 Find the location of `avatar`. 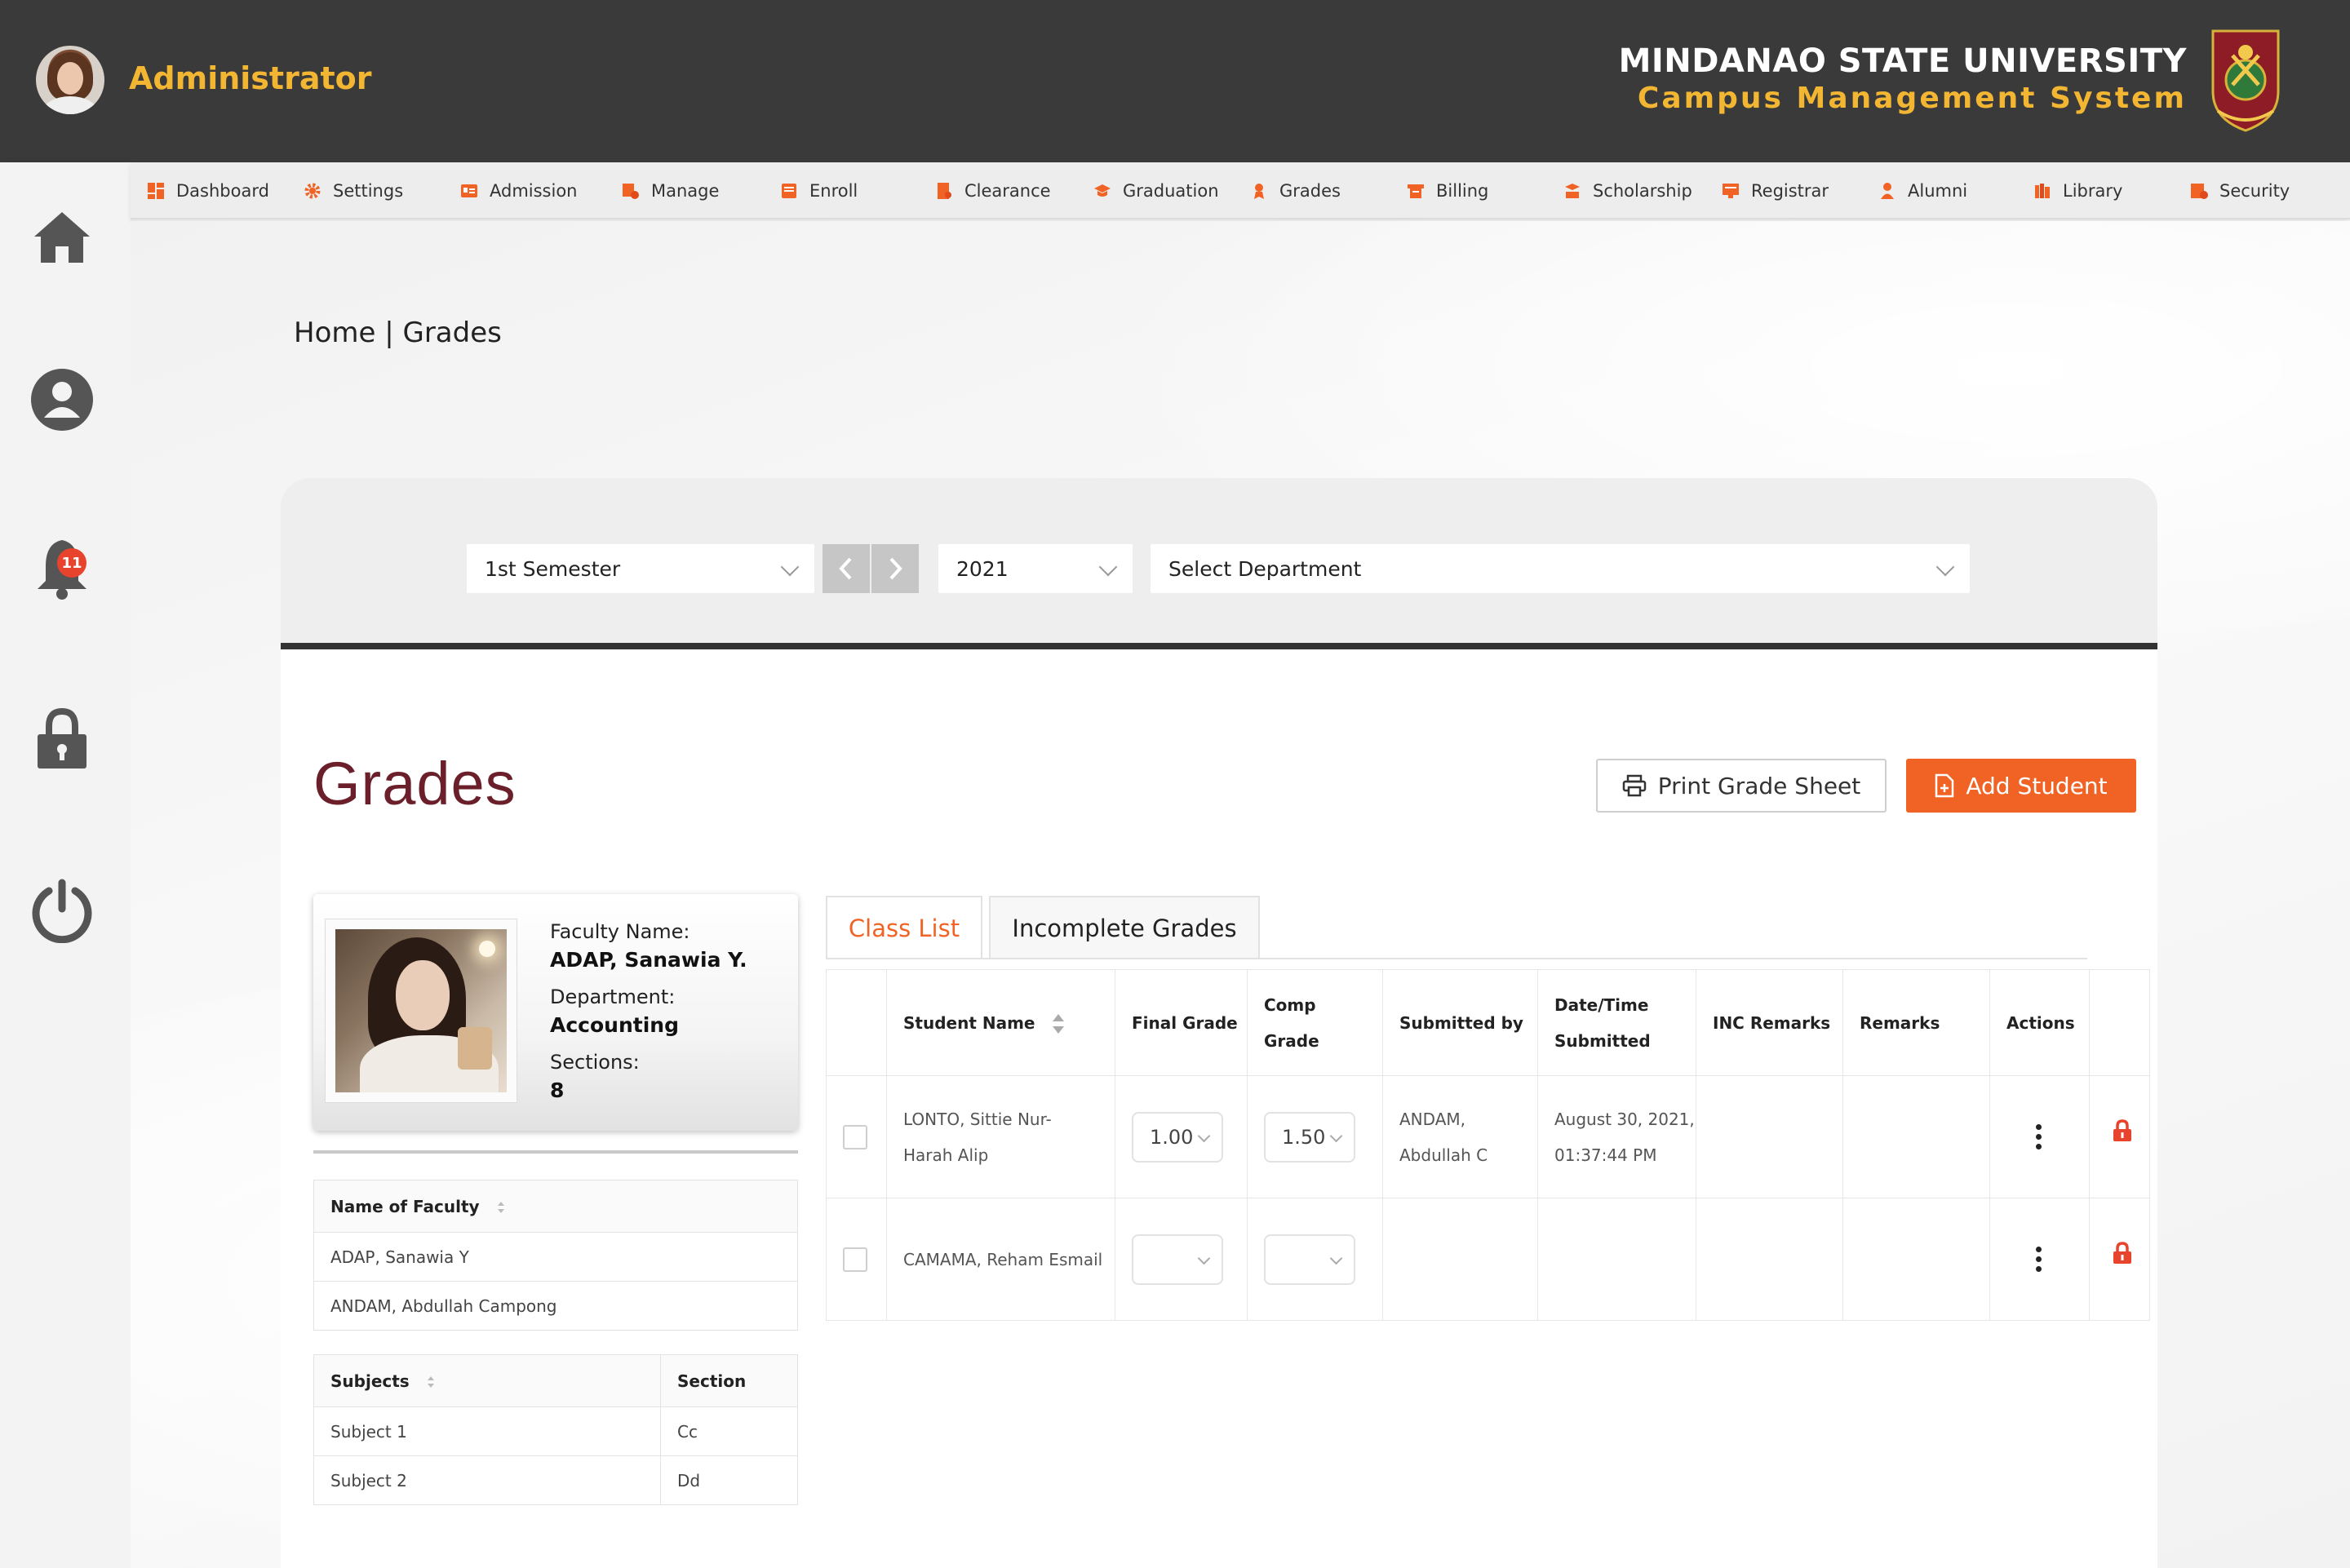

avatar is located at coordinates (70, 80).